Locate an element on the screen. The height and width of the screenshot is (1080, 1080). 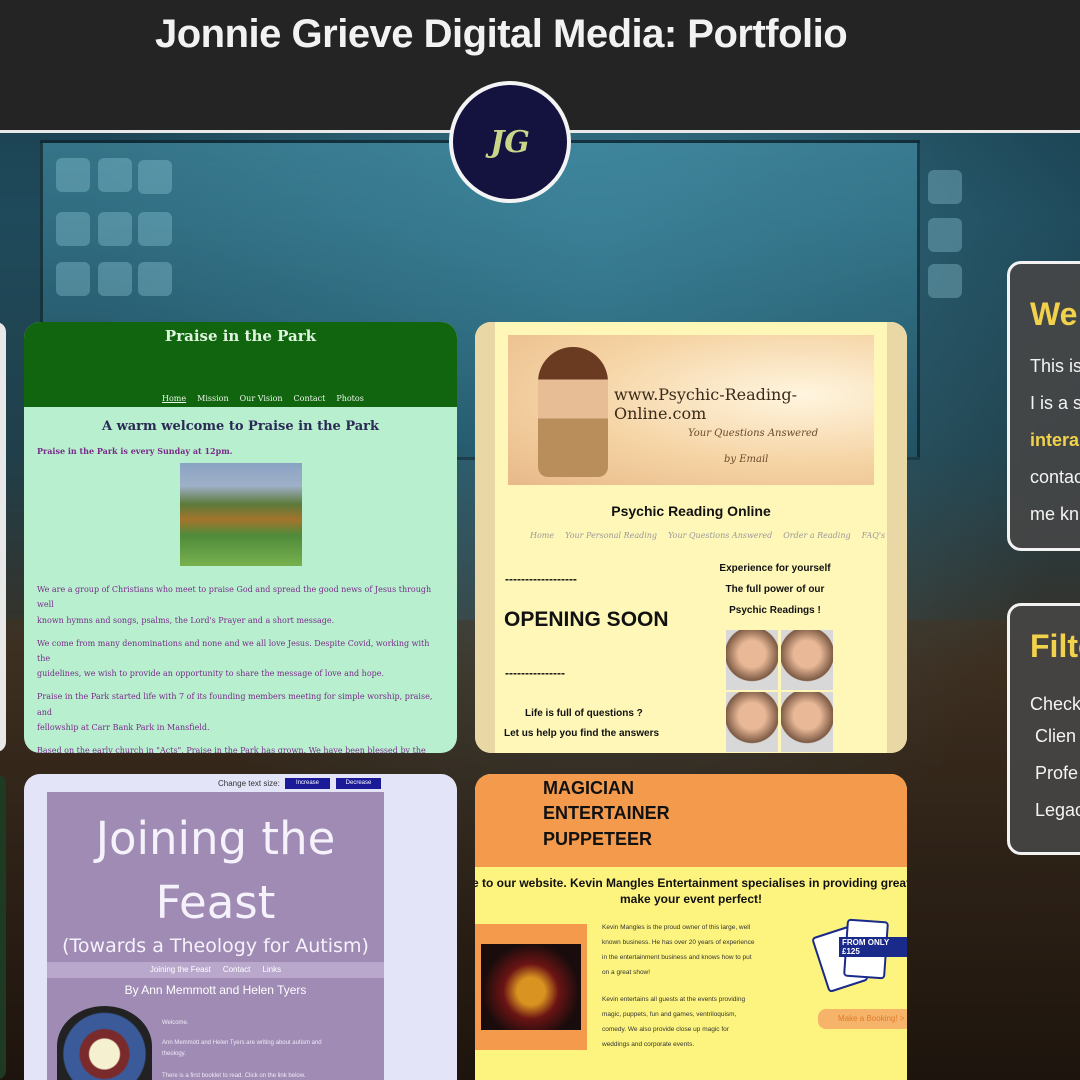
site-header-orange: MAGICIAN ENTERTAINER PUPPETEER is located at coordinates (691, 820).